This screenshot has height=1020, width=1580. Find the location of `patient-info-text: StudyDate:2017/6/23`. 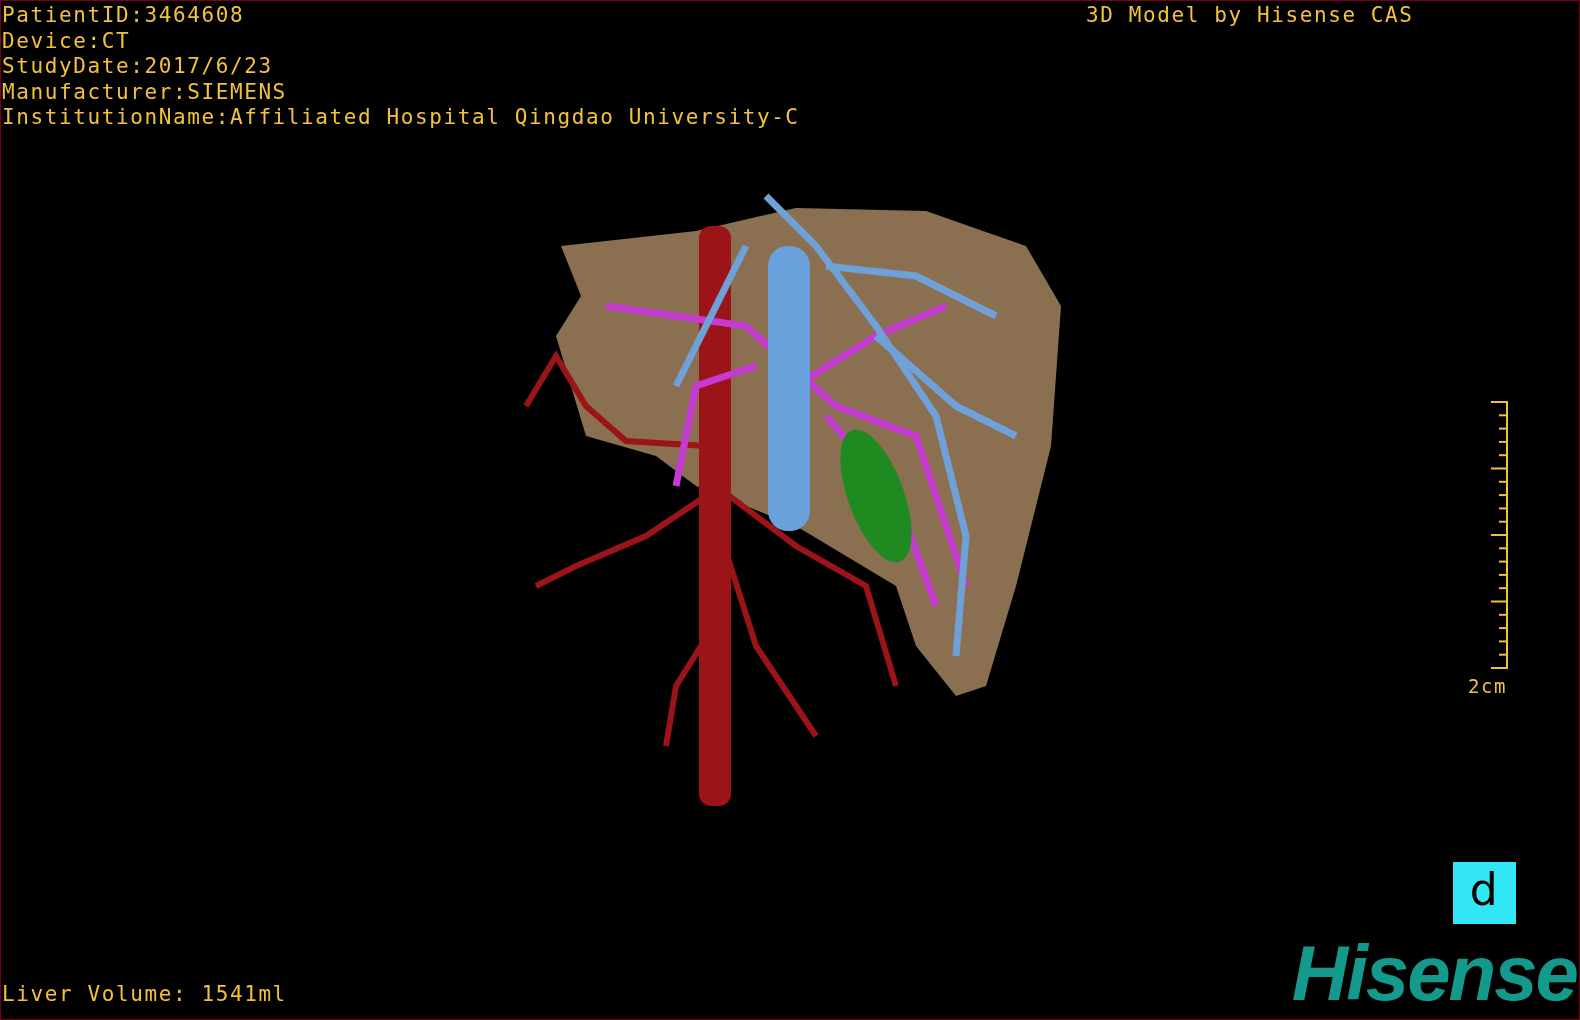

patient-info-text: StudyDate:2017/6/23 is located at coordinates (138, 67).